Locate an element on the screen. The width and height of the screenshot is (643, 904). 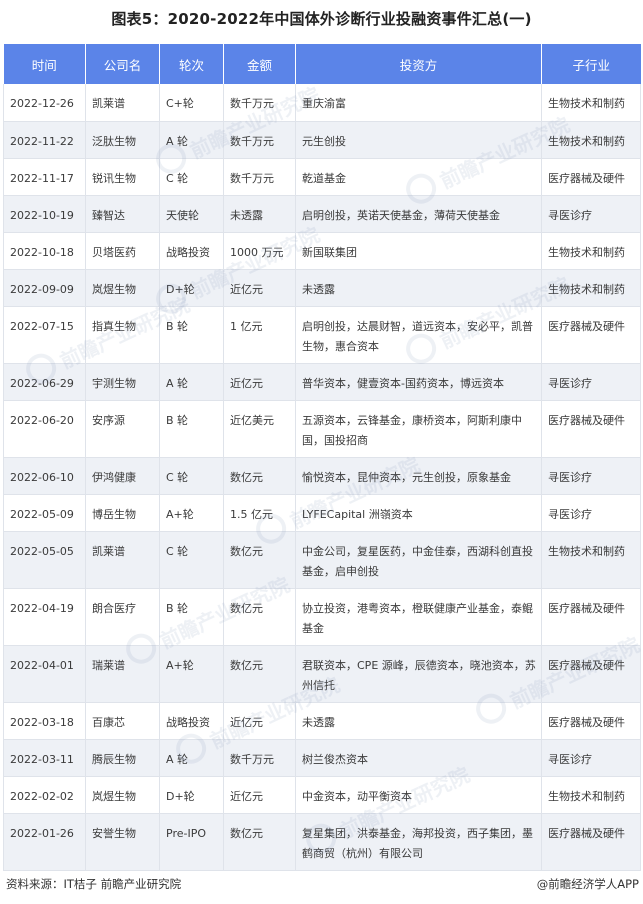
cell-date: 2022-05-09 is located at coordinates (44, 513).